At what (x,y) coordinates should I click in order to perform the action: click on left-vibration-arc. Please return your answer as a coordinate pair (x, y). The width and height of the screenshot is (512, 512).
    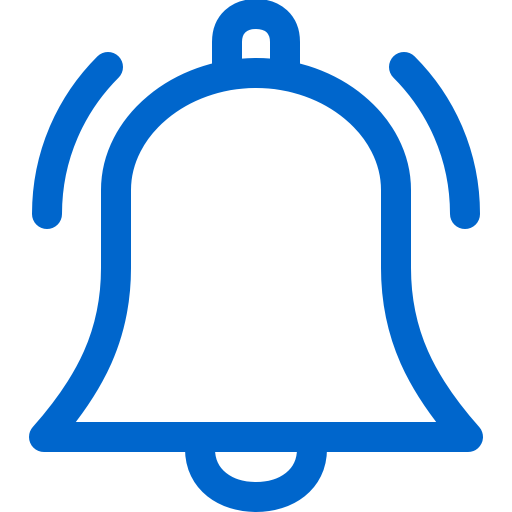
    Looking at the image, I should click on (77, 140).